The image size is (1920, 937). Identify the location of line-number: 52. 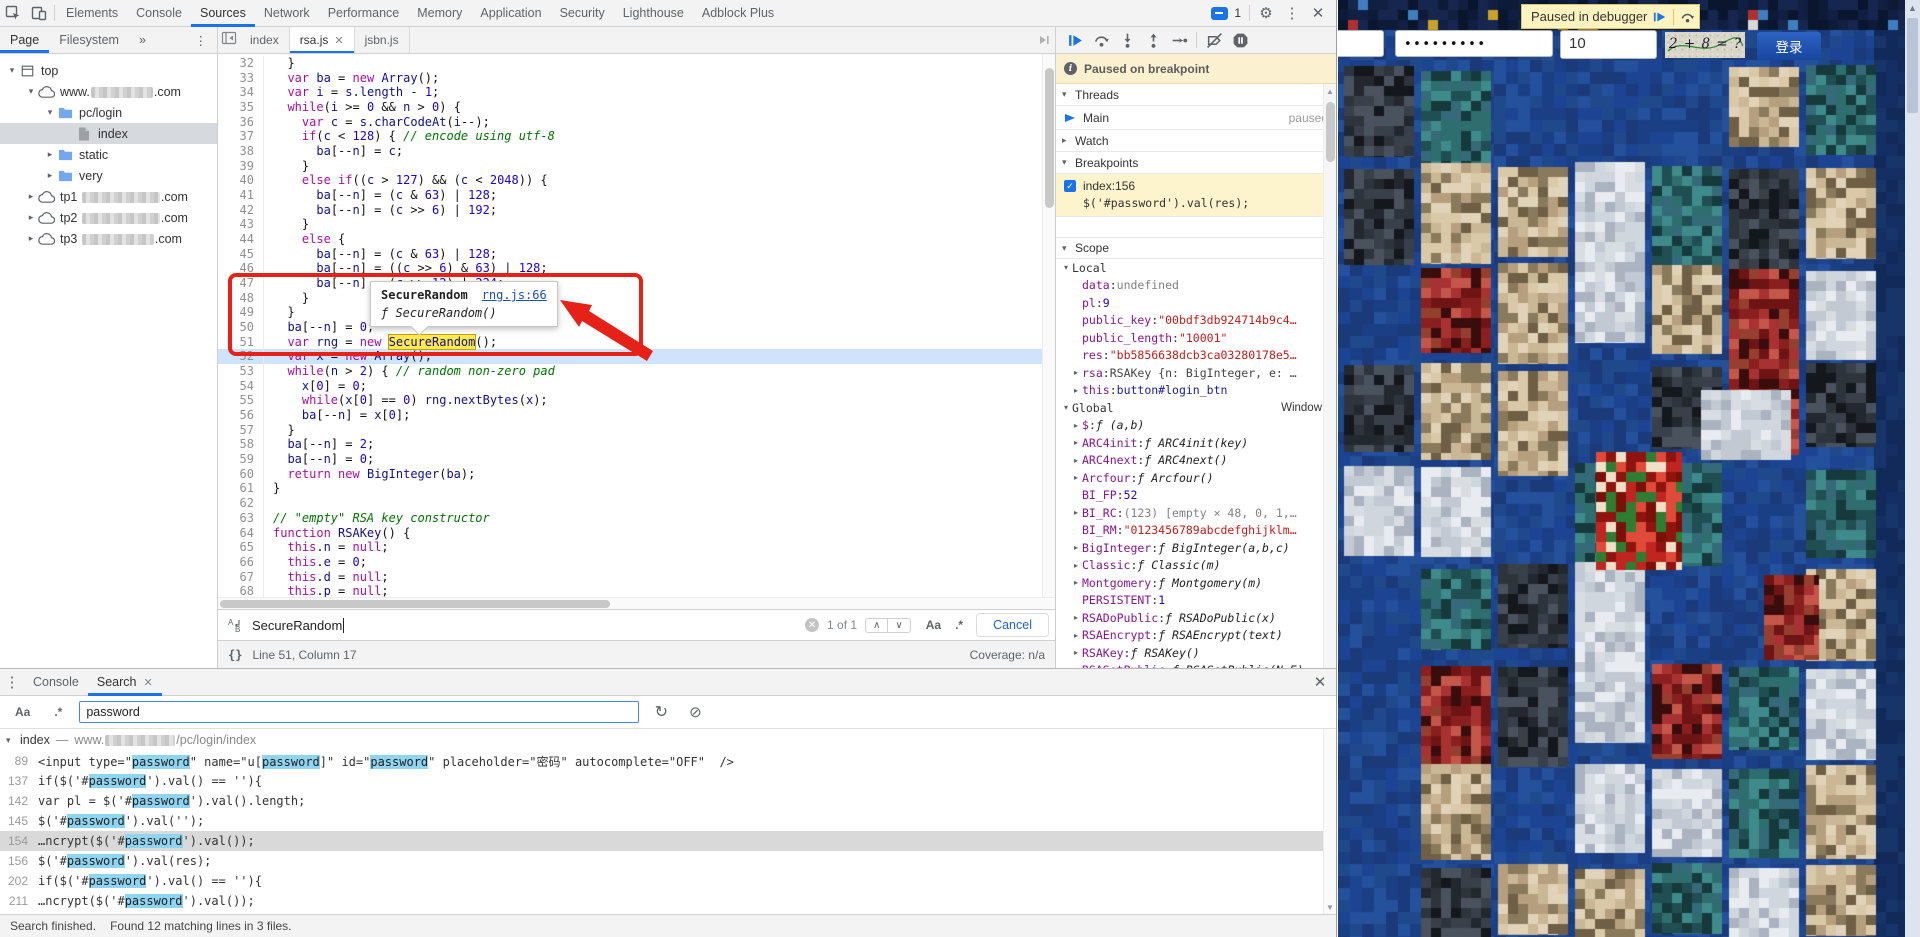
(241, 357).